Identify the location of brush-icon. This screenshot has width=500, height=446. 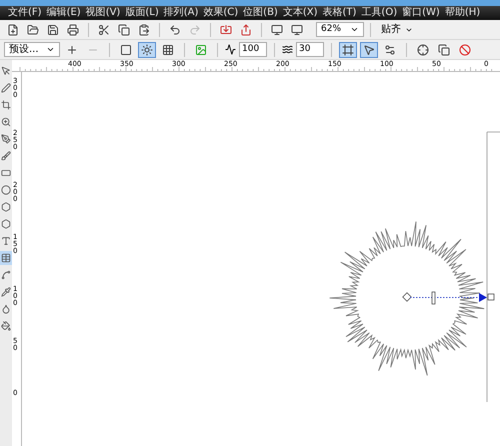
(6, 156).